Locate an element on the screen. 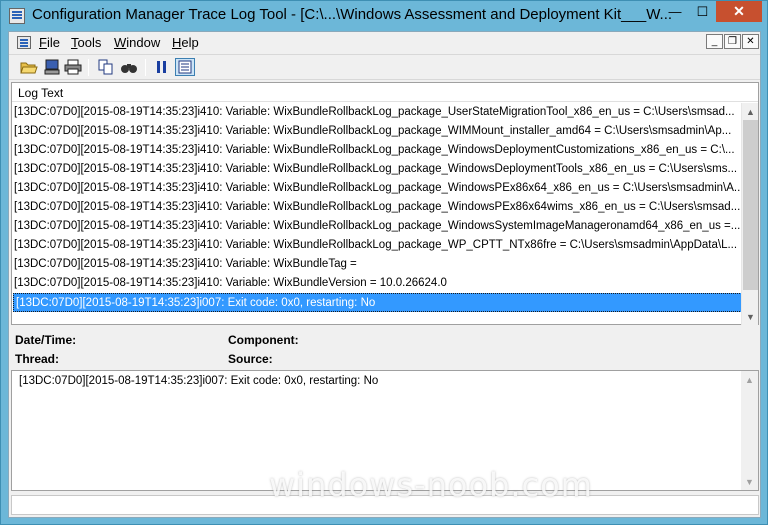  scroll-thumb is located at coordinates (750, 205).